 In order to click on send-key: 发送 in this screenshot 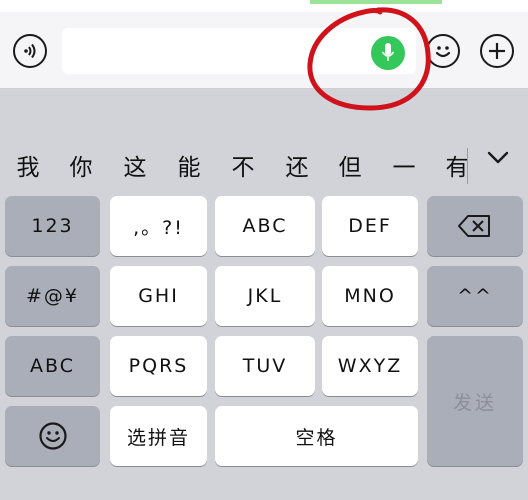, I will do `click(475, 401)`.